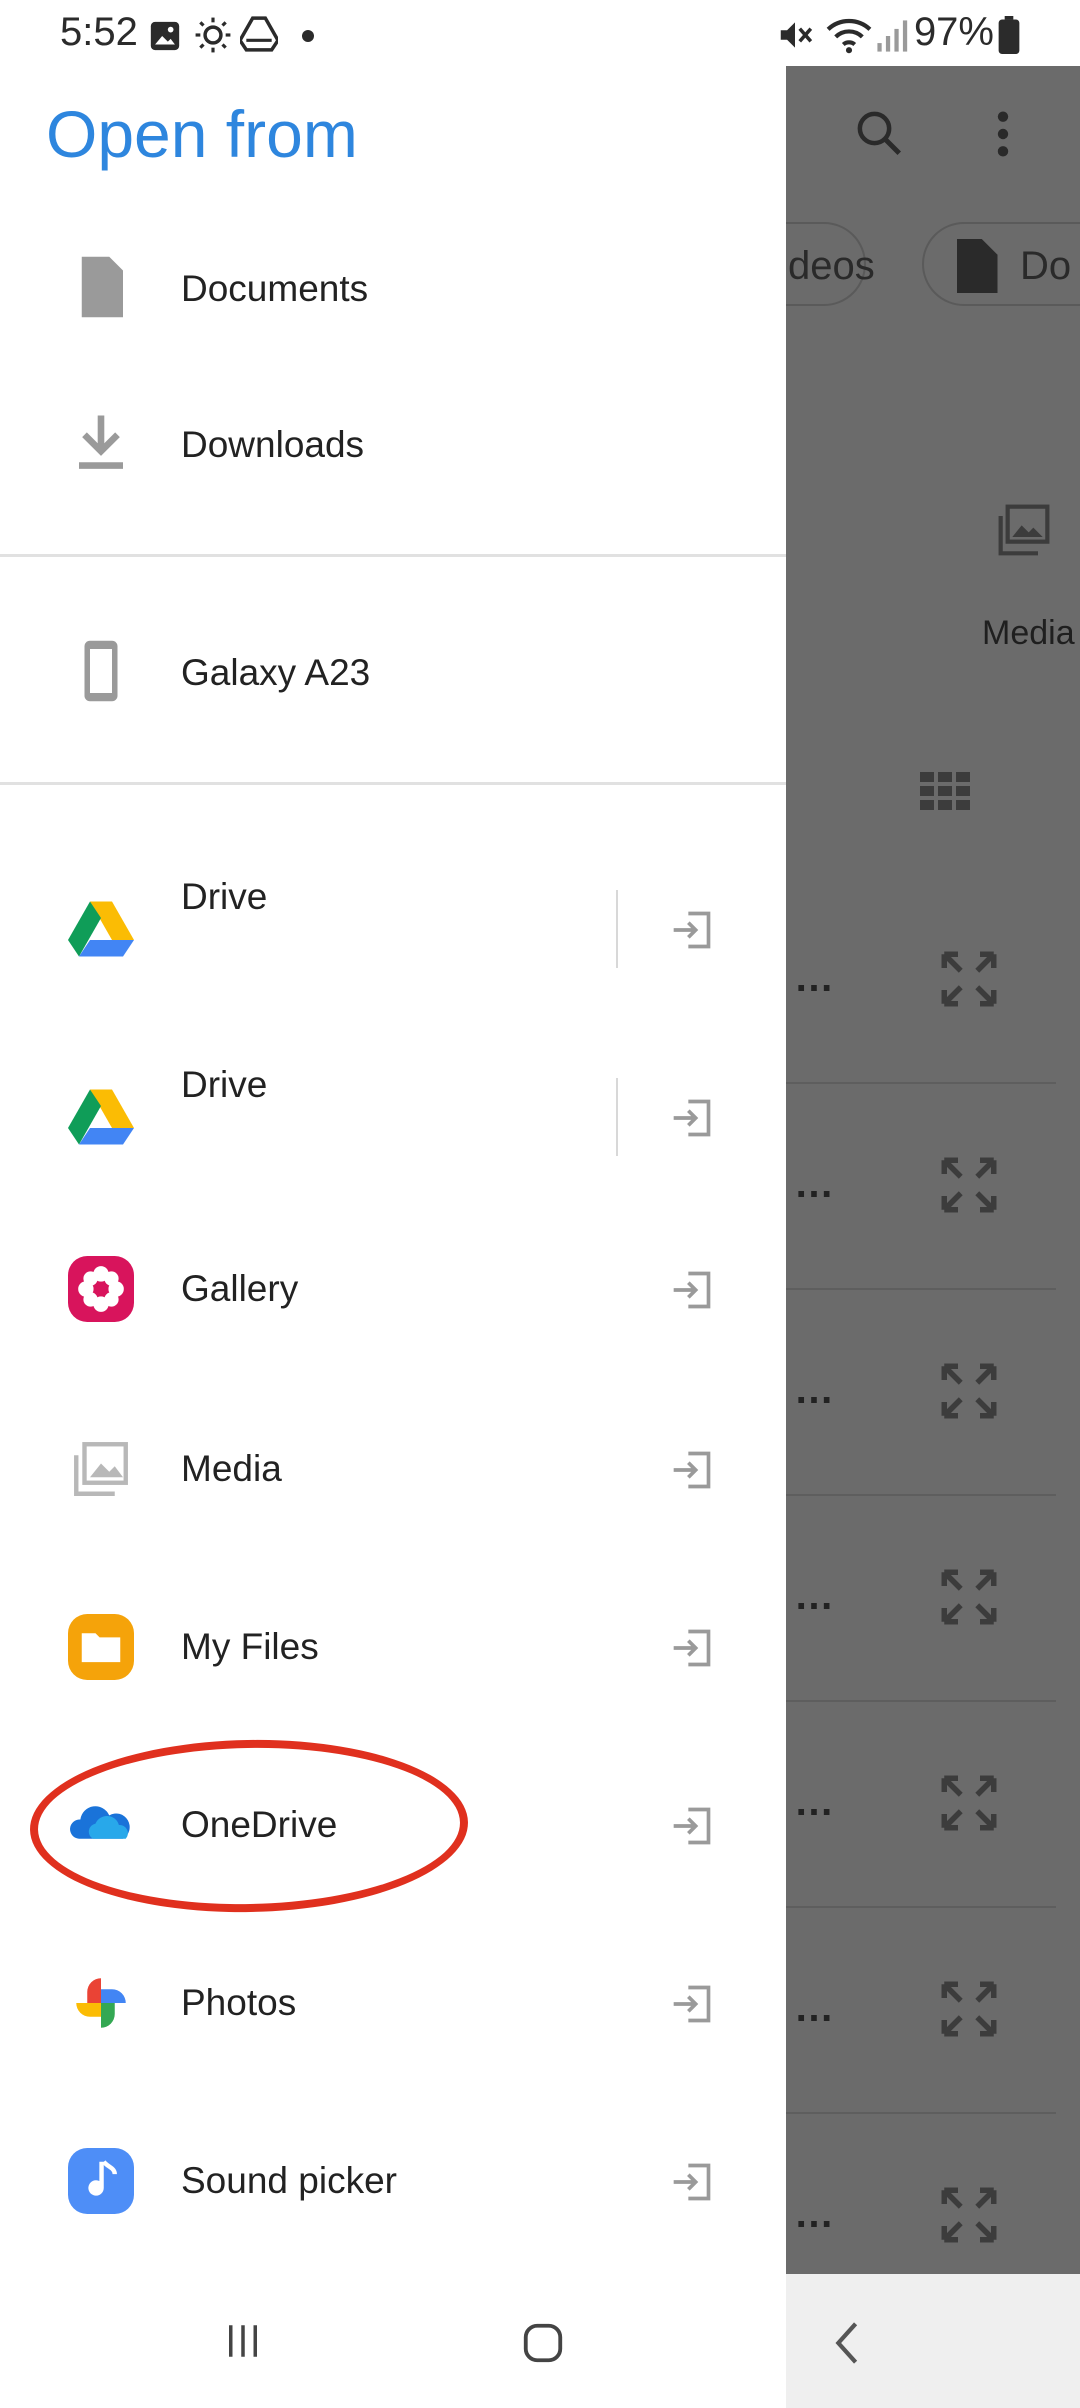  I want to click on search-icon, so click(879, 135).